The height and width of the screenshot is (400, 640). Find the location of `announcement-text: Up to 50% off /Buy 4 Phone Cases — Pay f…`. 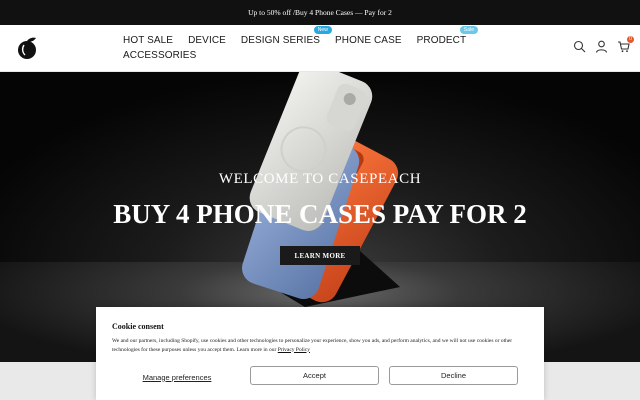

announcement-text: Up to 50% off /Buy 4 Phone Cases — Pay f… is located at coordinates (320, 12).